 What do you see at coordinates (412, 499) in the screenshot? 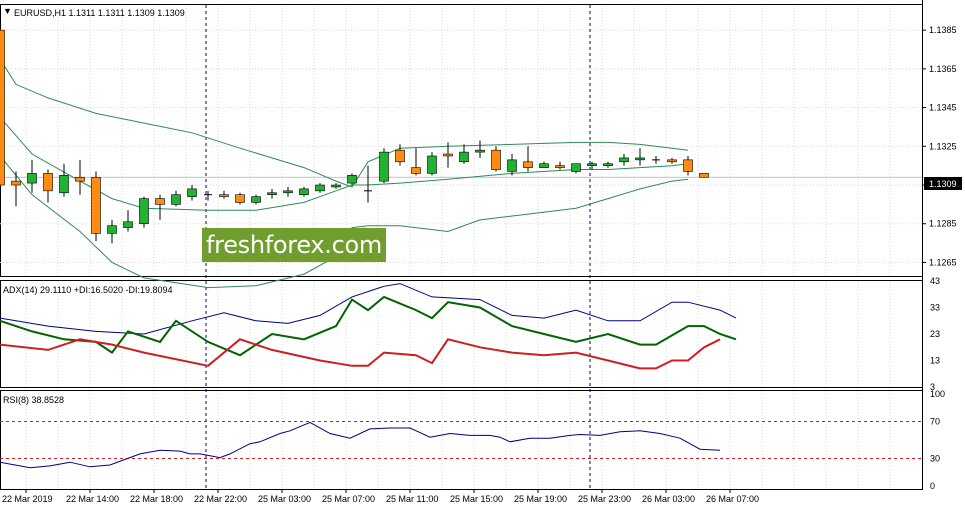
I see `x-tick-25mar-1100: 25 Mar 11:00` at bounding box center [412, 499].